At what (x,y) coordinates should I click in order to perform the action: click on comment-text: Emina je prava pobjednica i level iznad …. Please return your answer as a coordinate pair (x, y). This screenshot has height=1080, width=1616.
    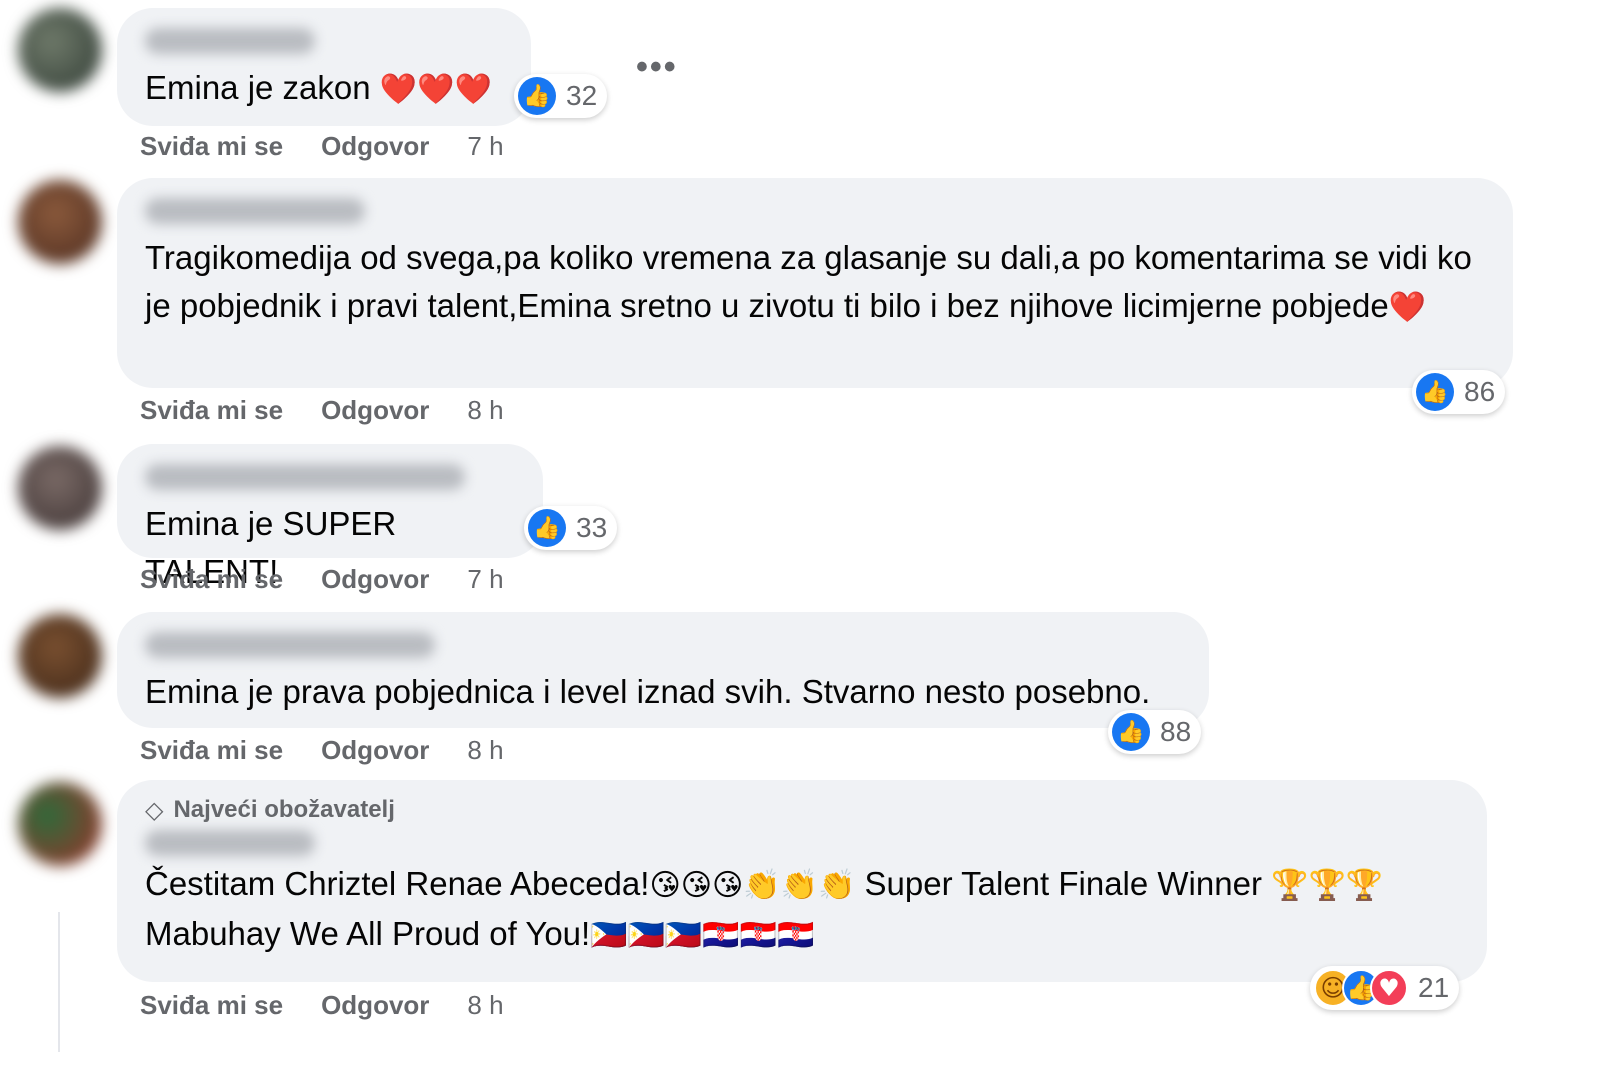
    Looking at the image, I should click on (648, 691).